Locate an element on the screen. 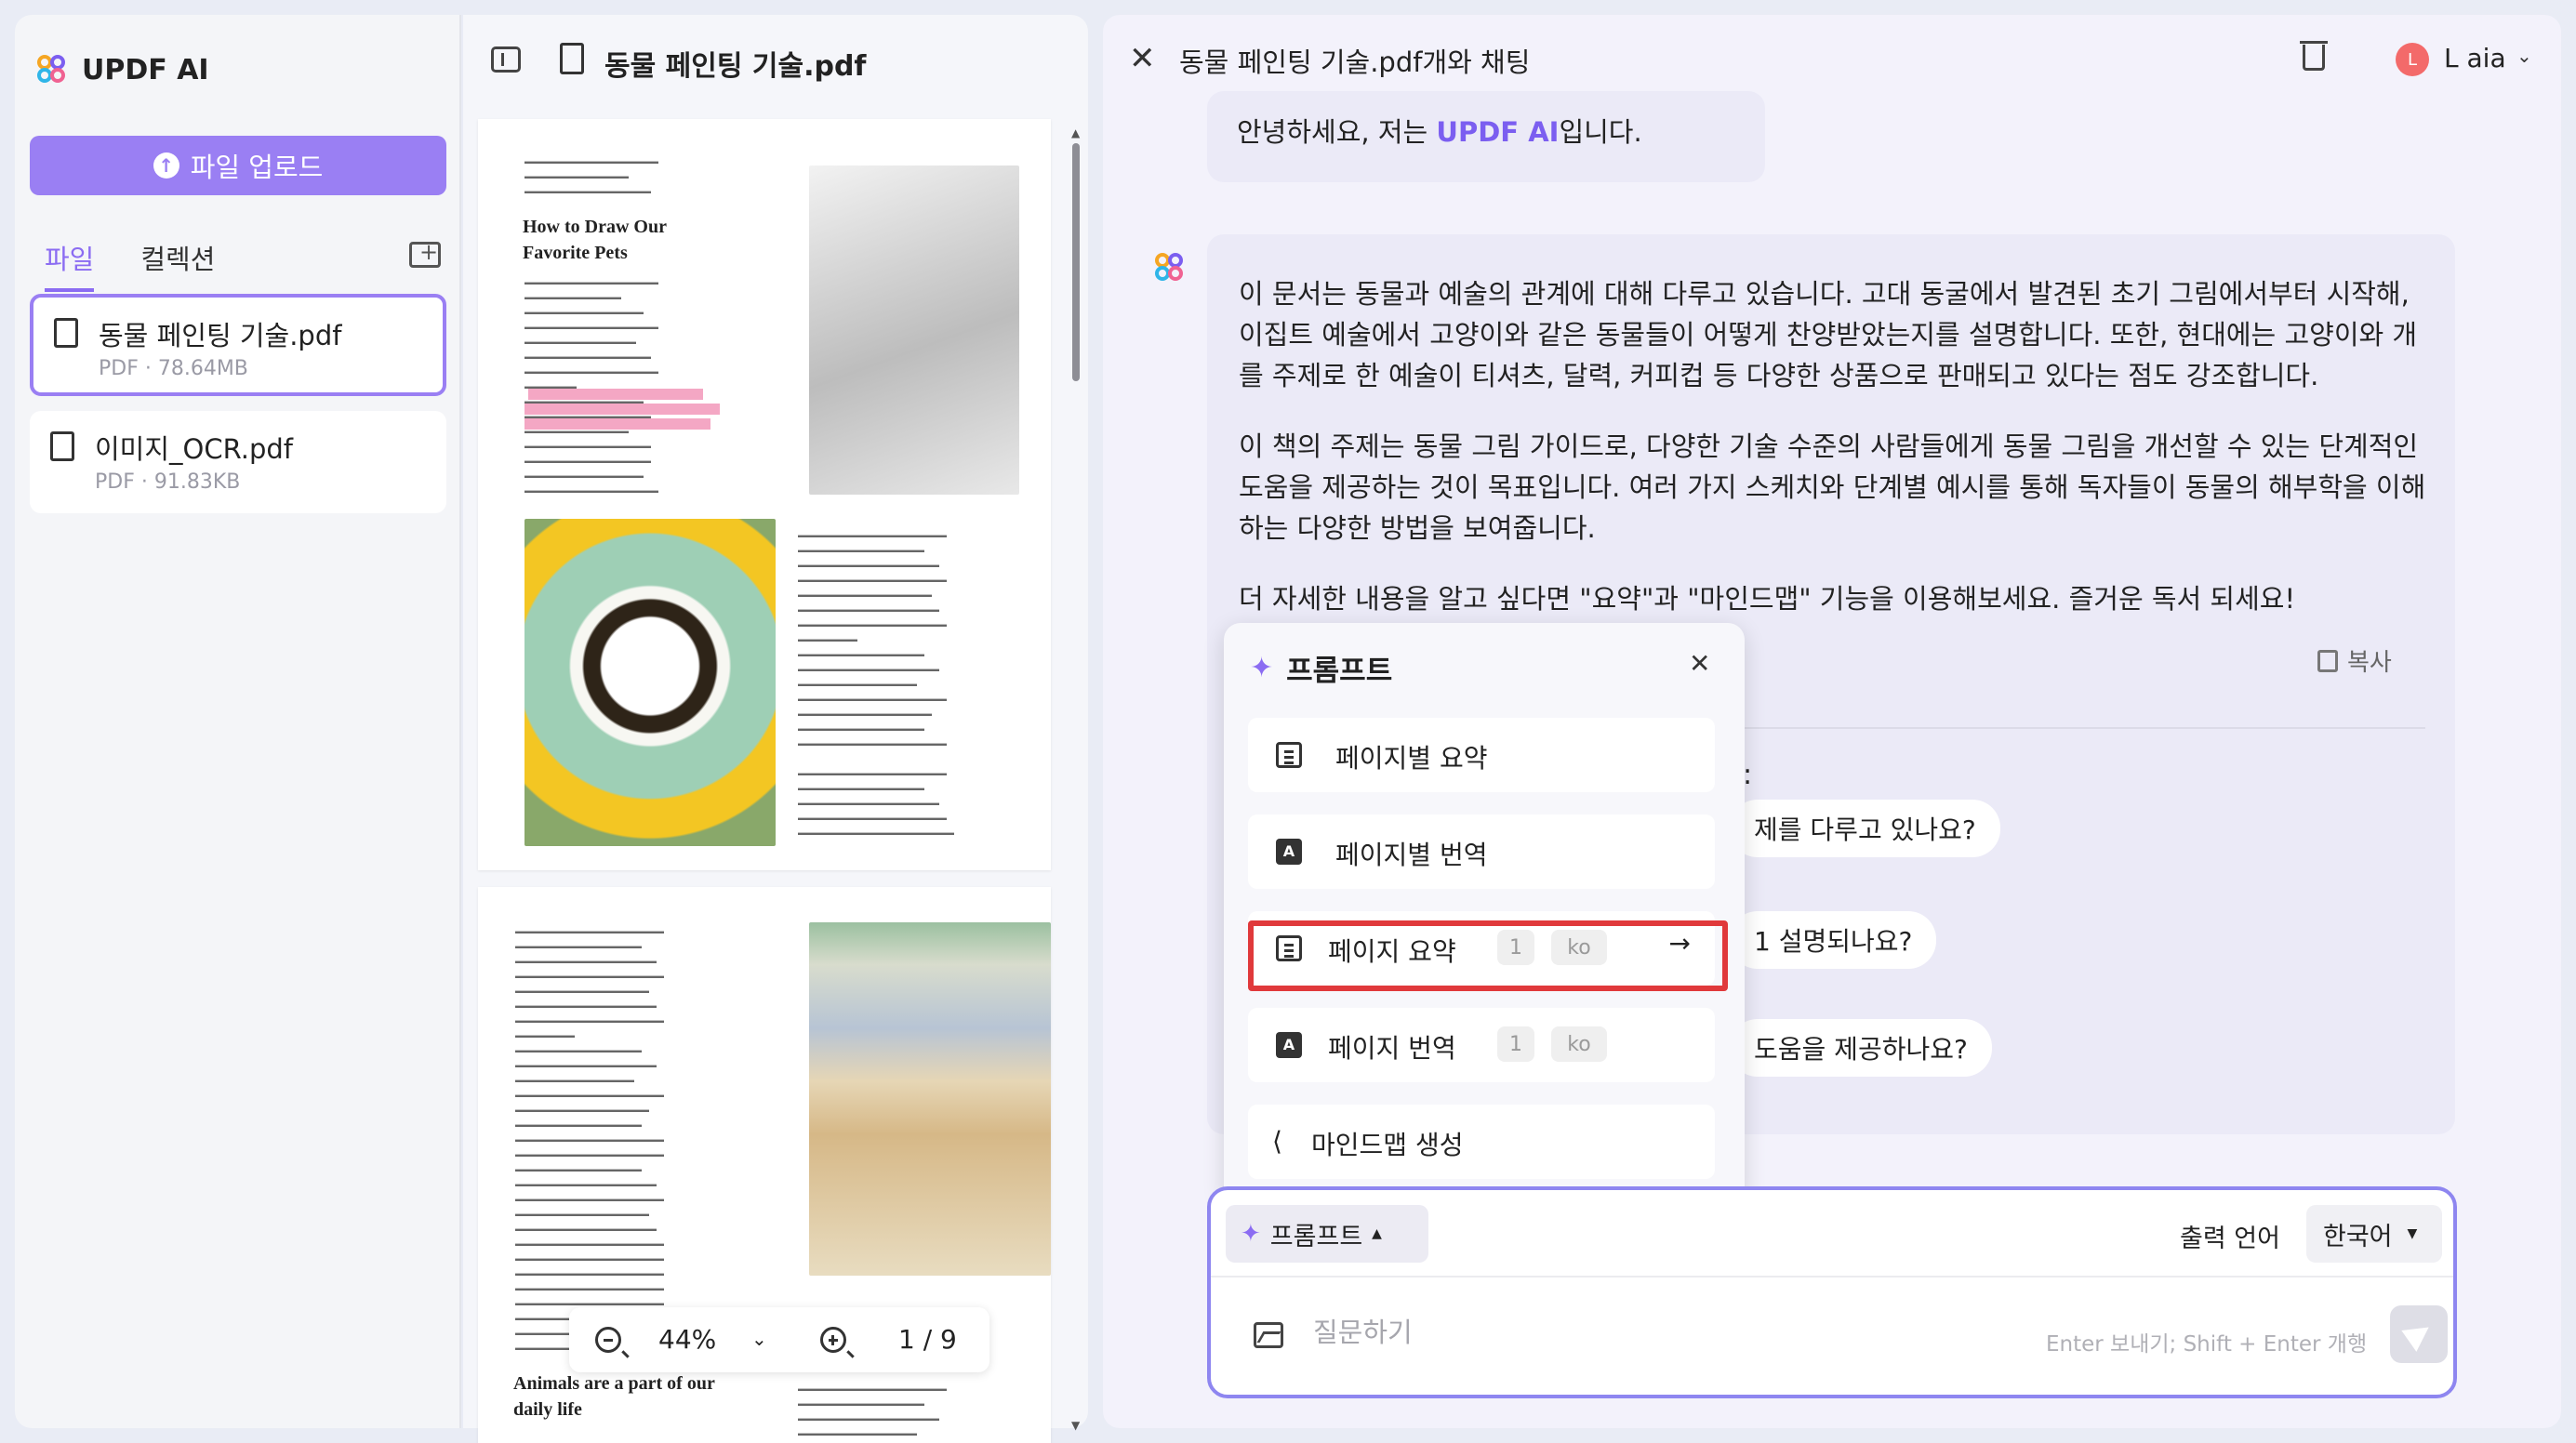  copy-icon is located at coordinates (2327, 660).